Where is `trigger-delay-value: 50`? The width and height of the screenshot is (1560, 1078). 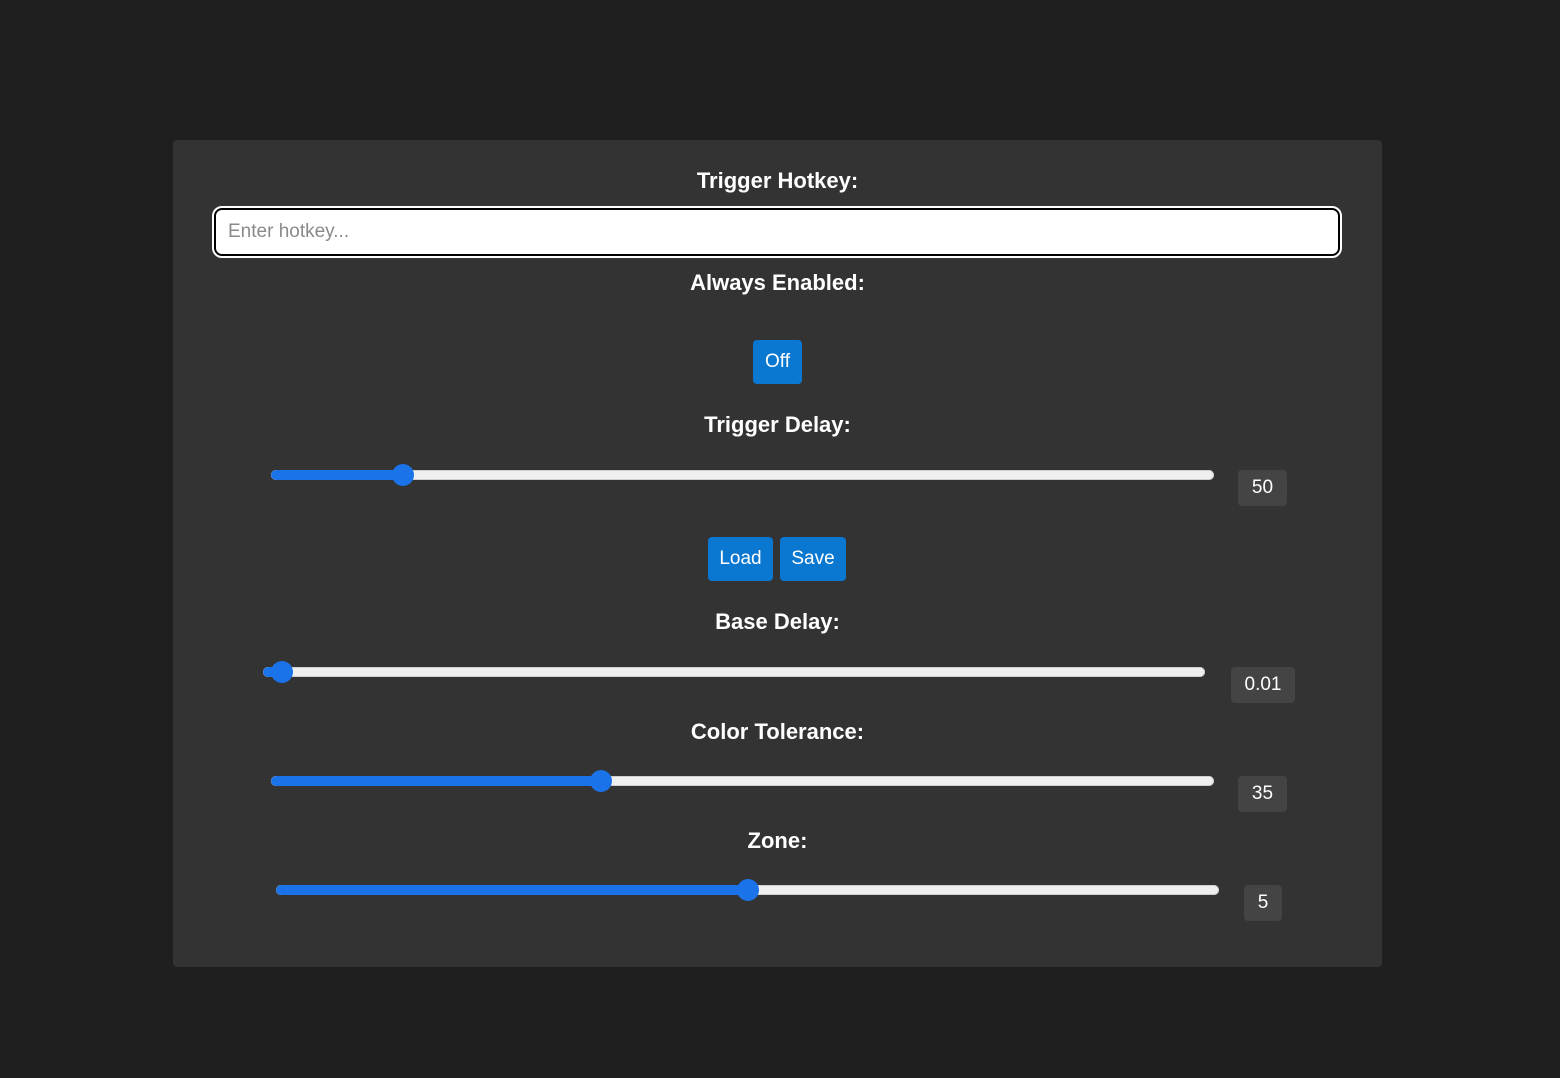
trigger-delay-value: 50 is located at coordinates (1262, 488).